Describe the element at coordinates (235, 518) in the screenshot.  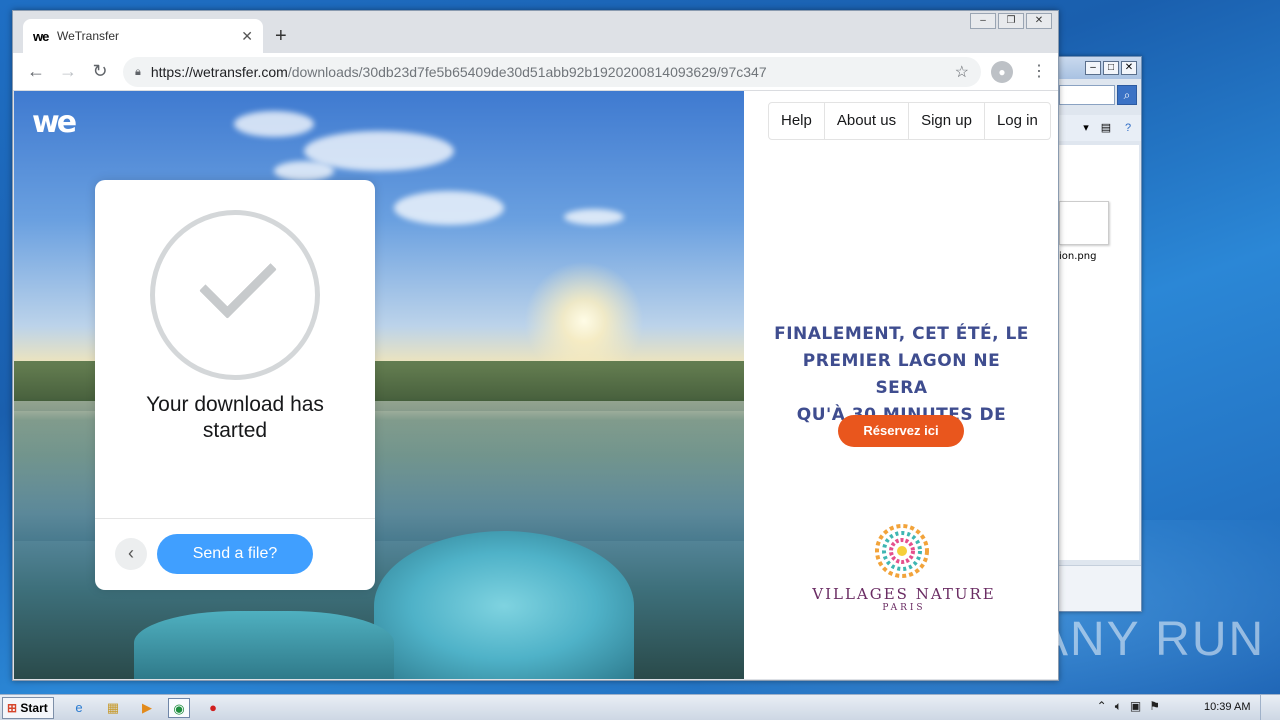
I see `card-divider` at that location.